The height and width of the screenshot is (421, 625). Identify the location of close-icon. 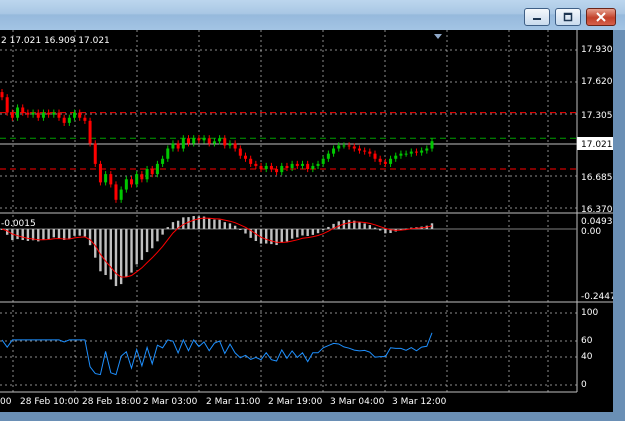
(601, 17).